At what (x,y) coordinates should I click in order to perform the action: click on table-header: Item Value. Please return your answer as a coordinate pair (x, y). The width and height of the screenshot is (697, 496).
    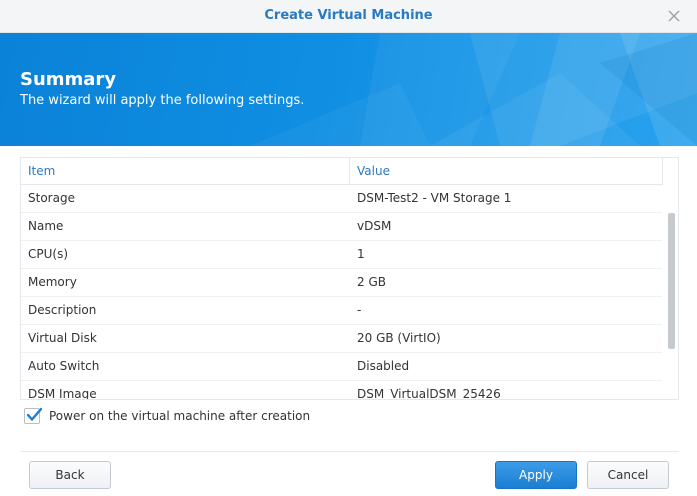
    Looking at the image, I should click on (342, 171).